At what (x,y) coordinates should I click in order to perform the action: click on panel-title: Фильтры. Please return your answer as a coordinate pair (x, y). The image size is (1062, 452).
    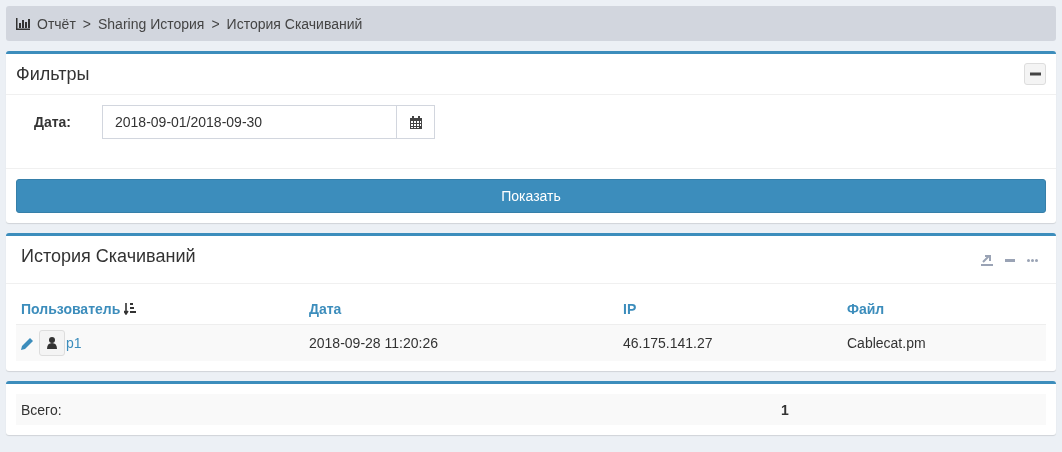
    Looking at the image, I should click on (53, 74).